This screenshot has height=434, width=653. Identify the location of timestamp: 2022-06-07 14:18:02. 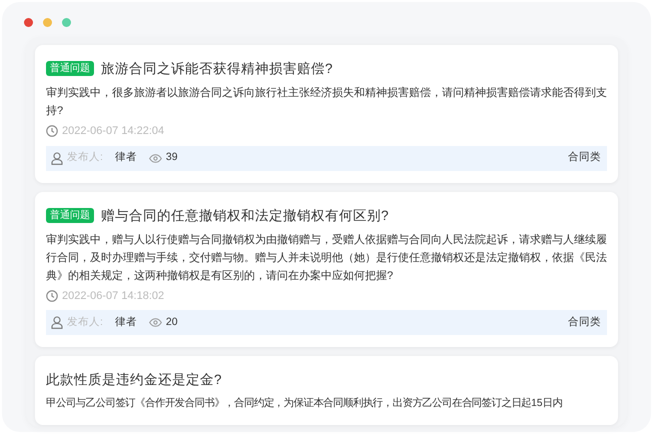
(113, 296).